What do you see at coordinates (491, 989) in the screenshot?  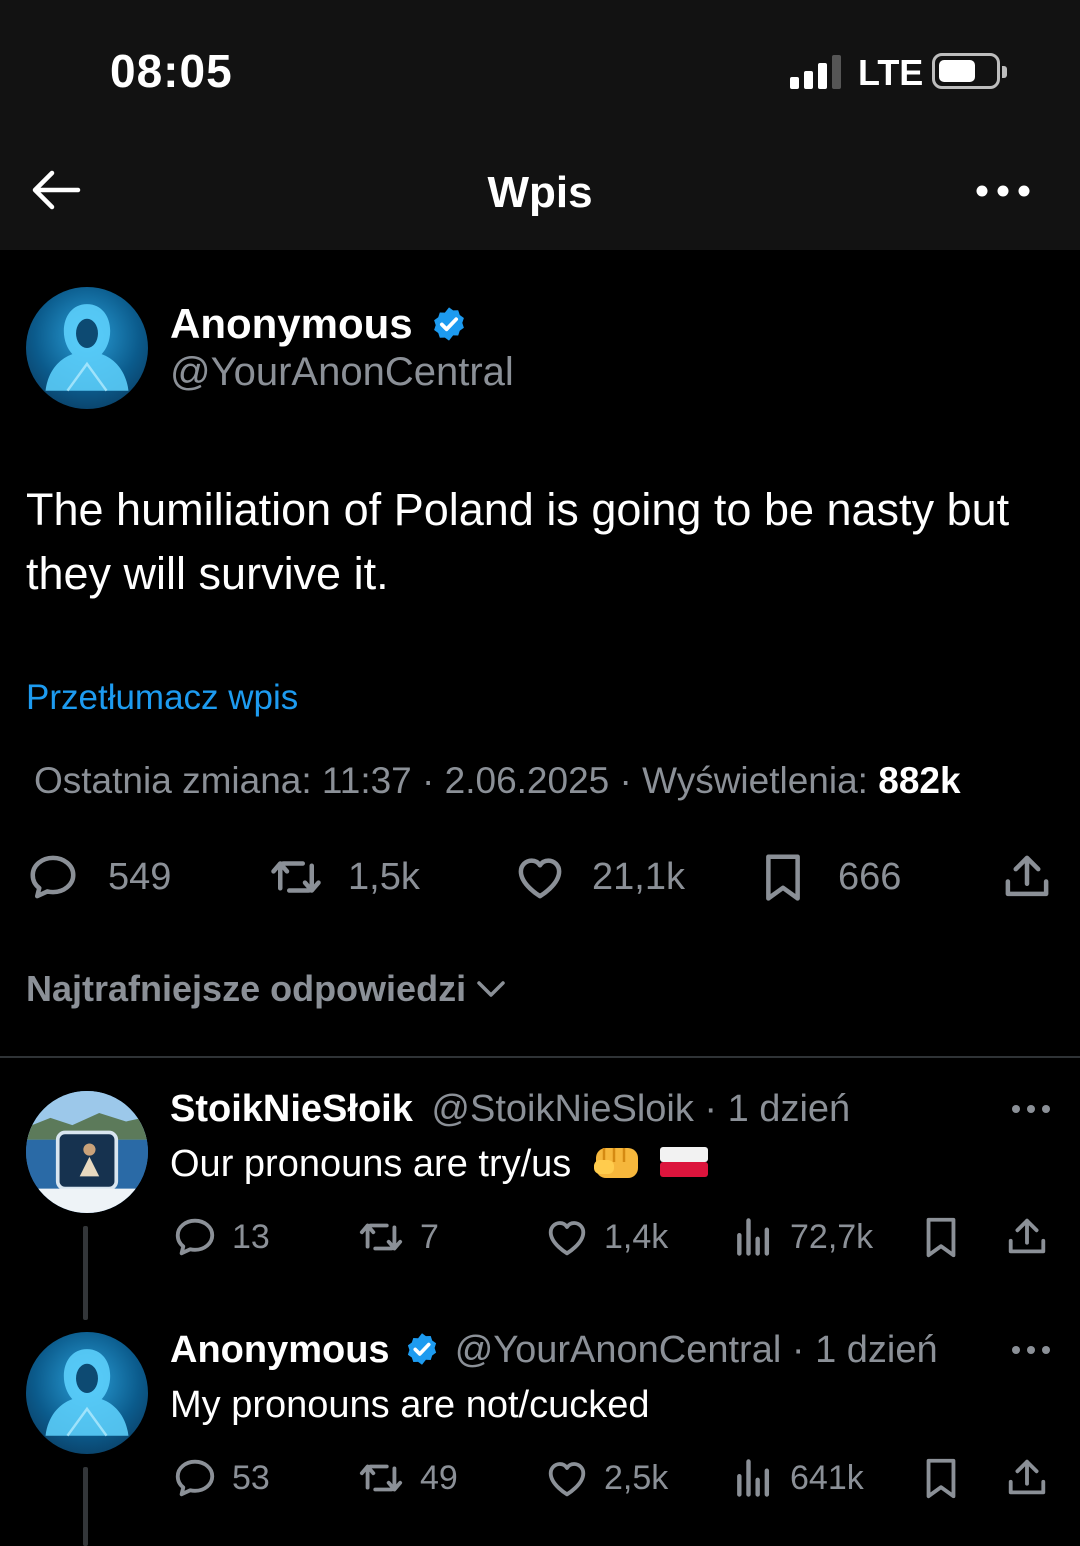 I see `chevron-down-icon` at bounding box center [491, 989].